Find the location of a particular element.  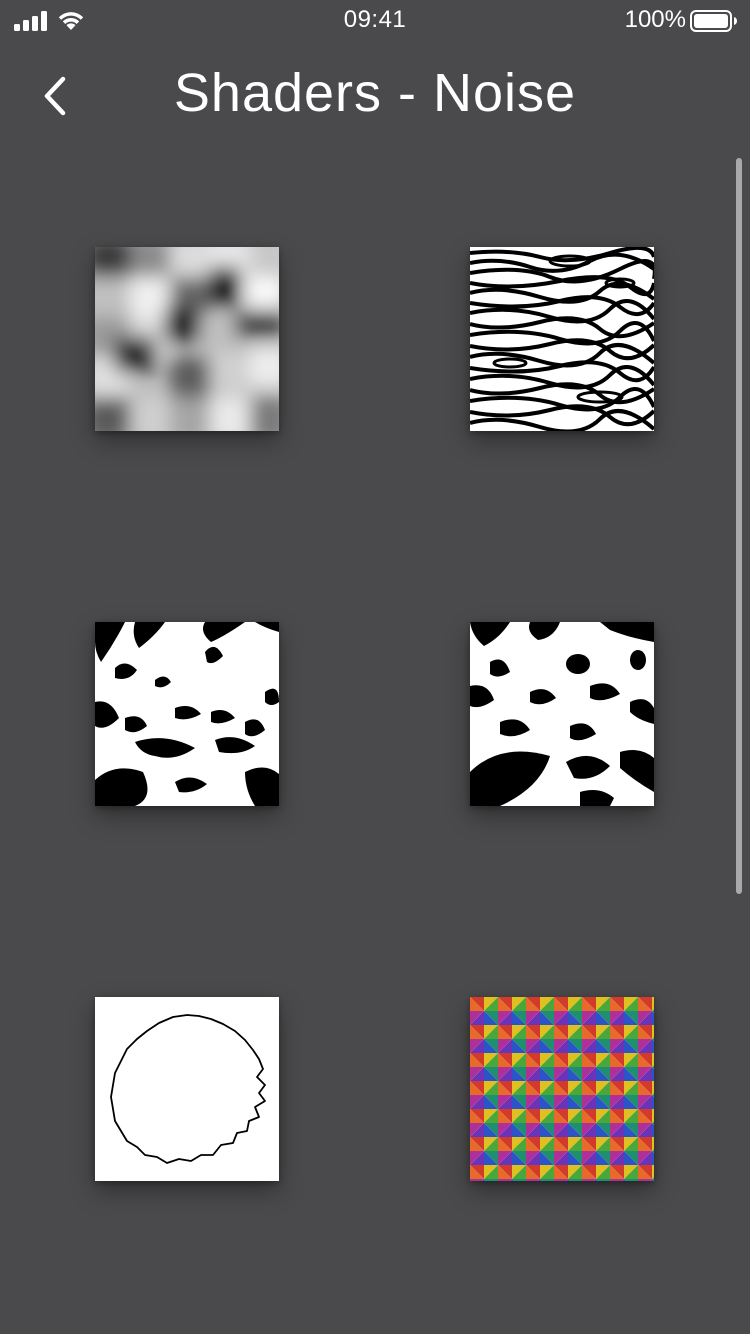

shader-tile-wobbly-circle is located at coordinates (187, 1089).